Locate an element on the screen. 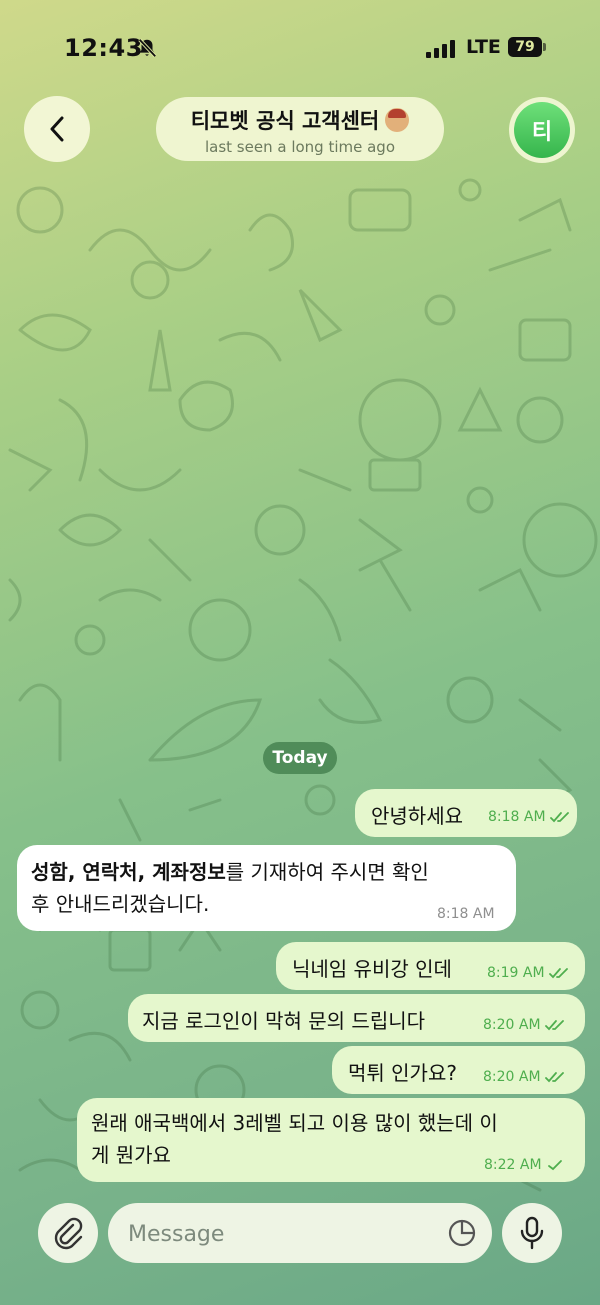 The width and height of the screenshot is (600, 1305). chat-title: 티모벳 공식 고객센터 is located at coordinates (285, 121).